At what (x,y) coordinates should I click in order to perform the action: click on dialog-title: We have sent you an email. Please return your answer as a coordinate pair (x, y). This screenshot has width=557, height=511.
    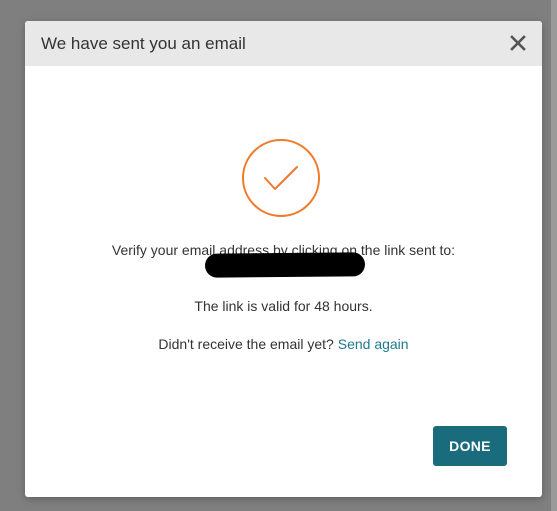
    Looking at the image, I should click on (143, 43).